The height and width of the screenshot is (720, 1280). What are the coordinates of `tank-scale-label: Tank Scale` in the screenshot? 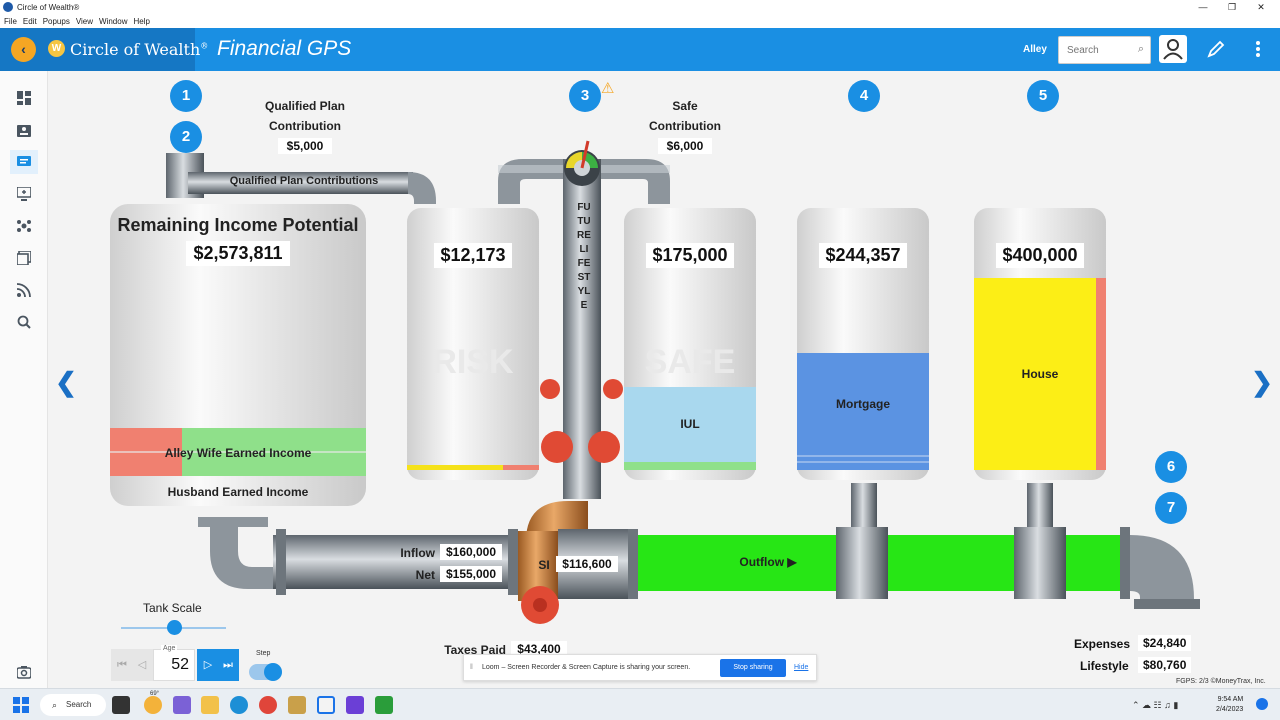 It's located at (172, 608).